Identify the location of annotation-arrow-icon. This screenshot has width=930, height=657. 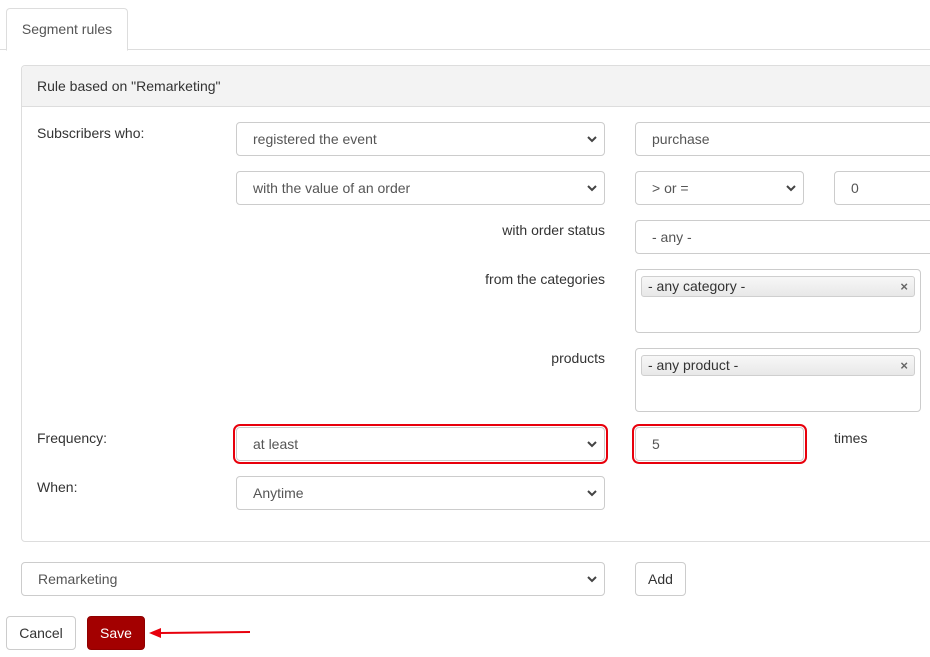
(200, 633).